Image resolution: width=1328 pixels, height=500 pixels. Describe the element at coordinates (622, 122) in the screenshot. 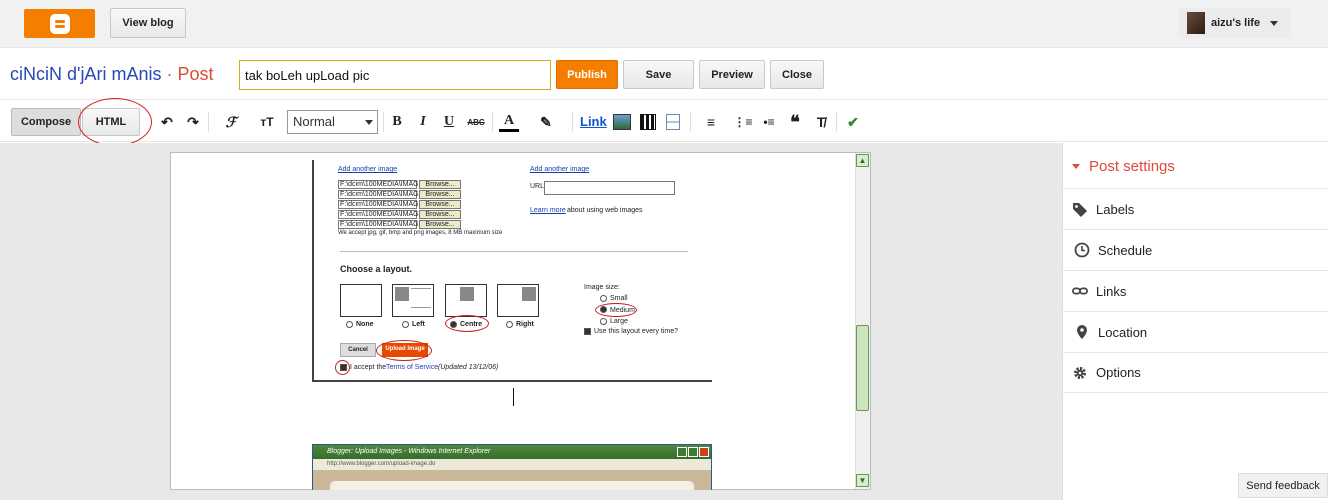

I see `image-icon` at that location.